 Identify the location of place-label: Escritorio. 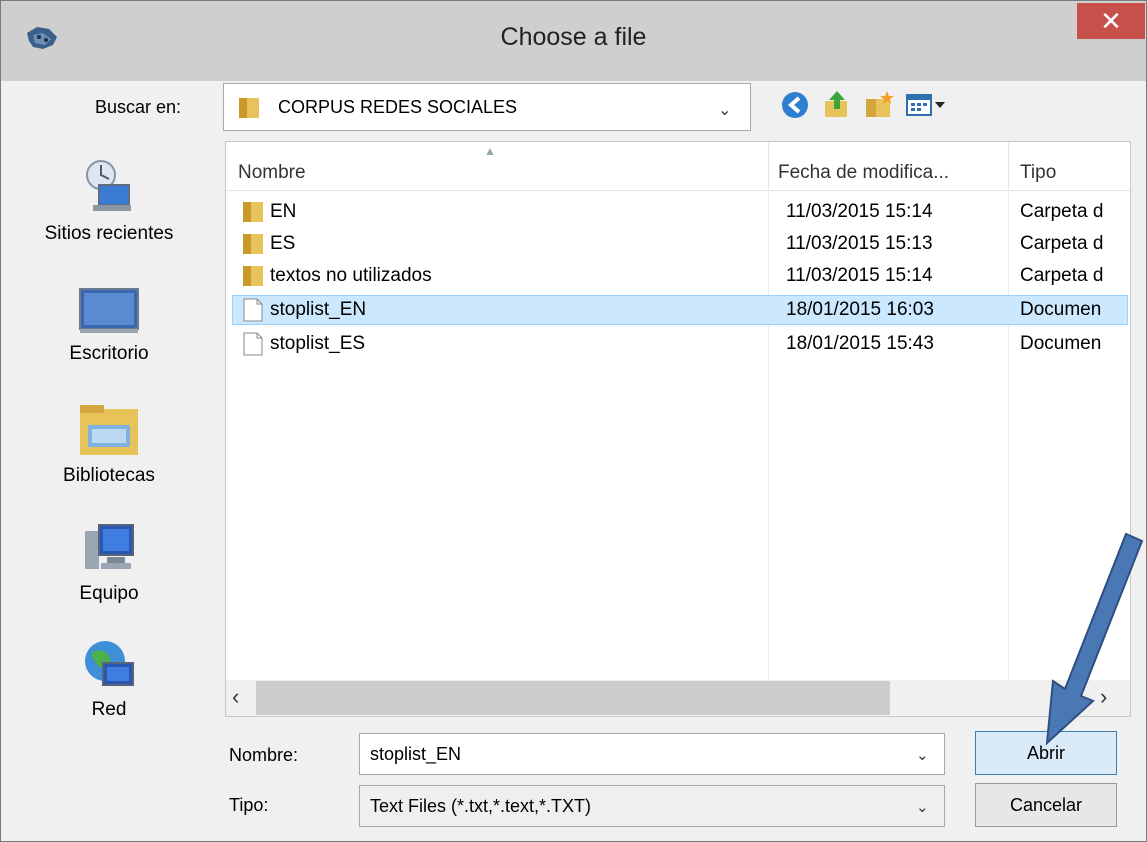
(109, 353).